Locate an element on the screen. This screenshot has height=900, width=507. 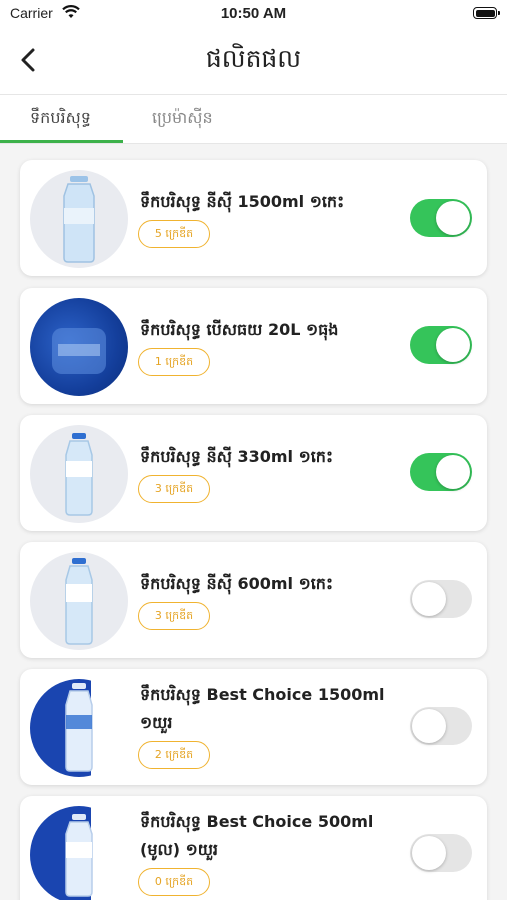
tab-purified-water: ទឹកបរិសុទ្ធ is located at coordinates (60, 119).